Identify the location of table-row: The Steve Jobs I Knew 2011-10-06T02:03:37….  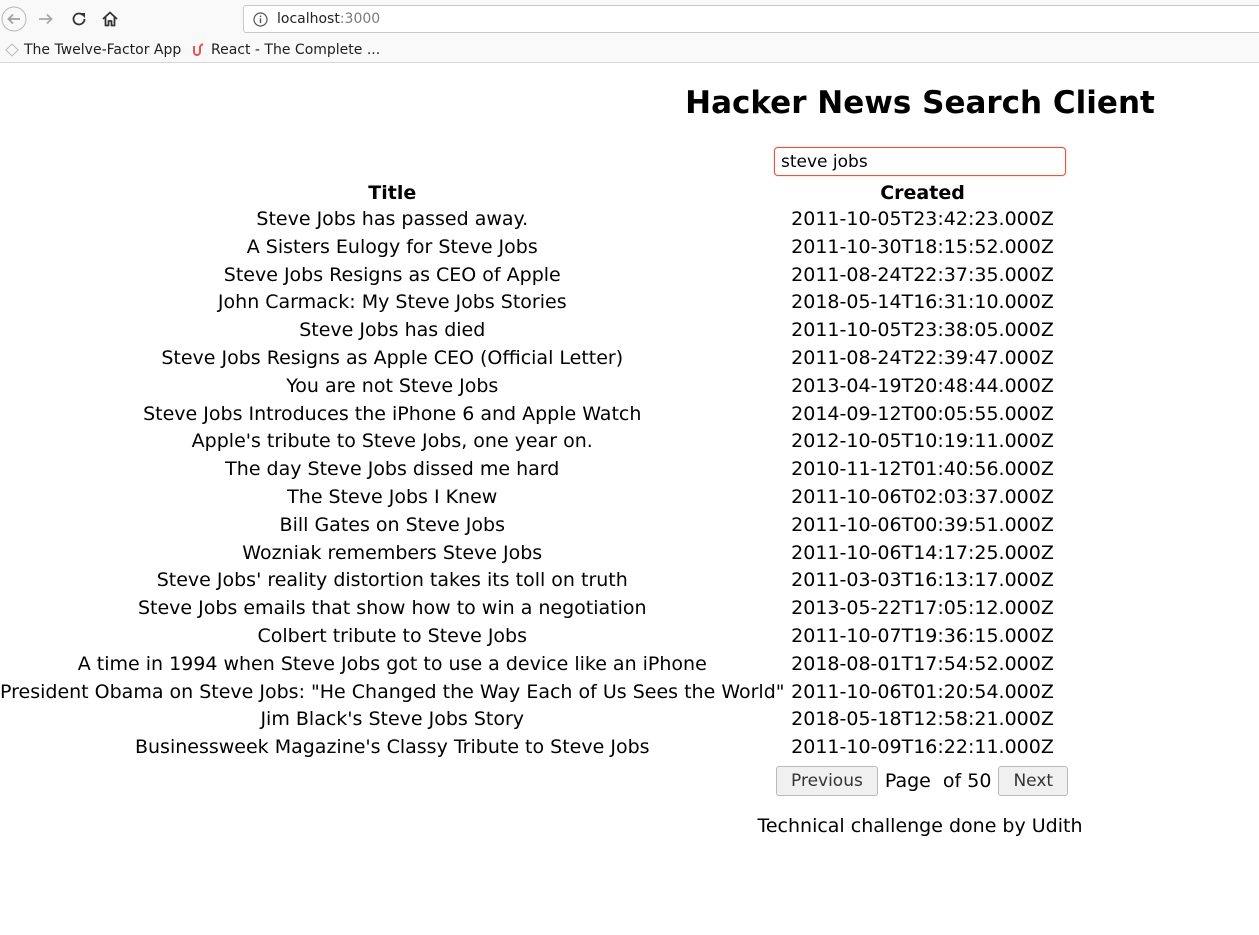
(530, 498).